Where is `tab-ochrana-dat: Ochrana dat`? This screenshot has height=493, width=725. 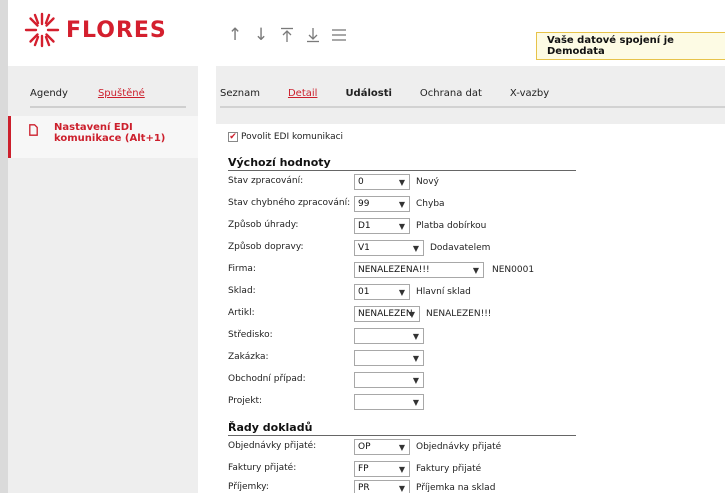
tab-ochrana-dat: Ochrana dat is located at coordinates (451, 93).